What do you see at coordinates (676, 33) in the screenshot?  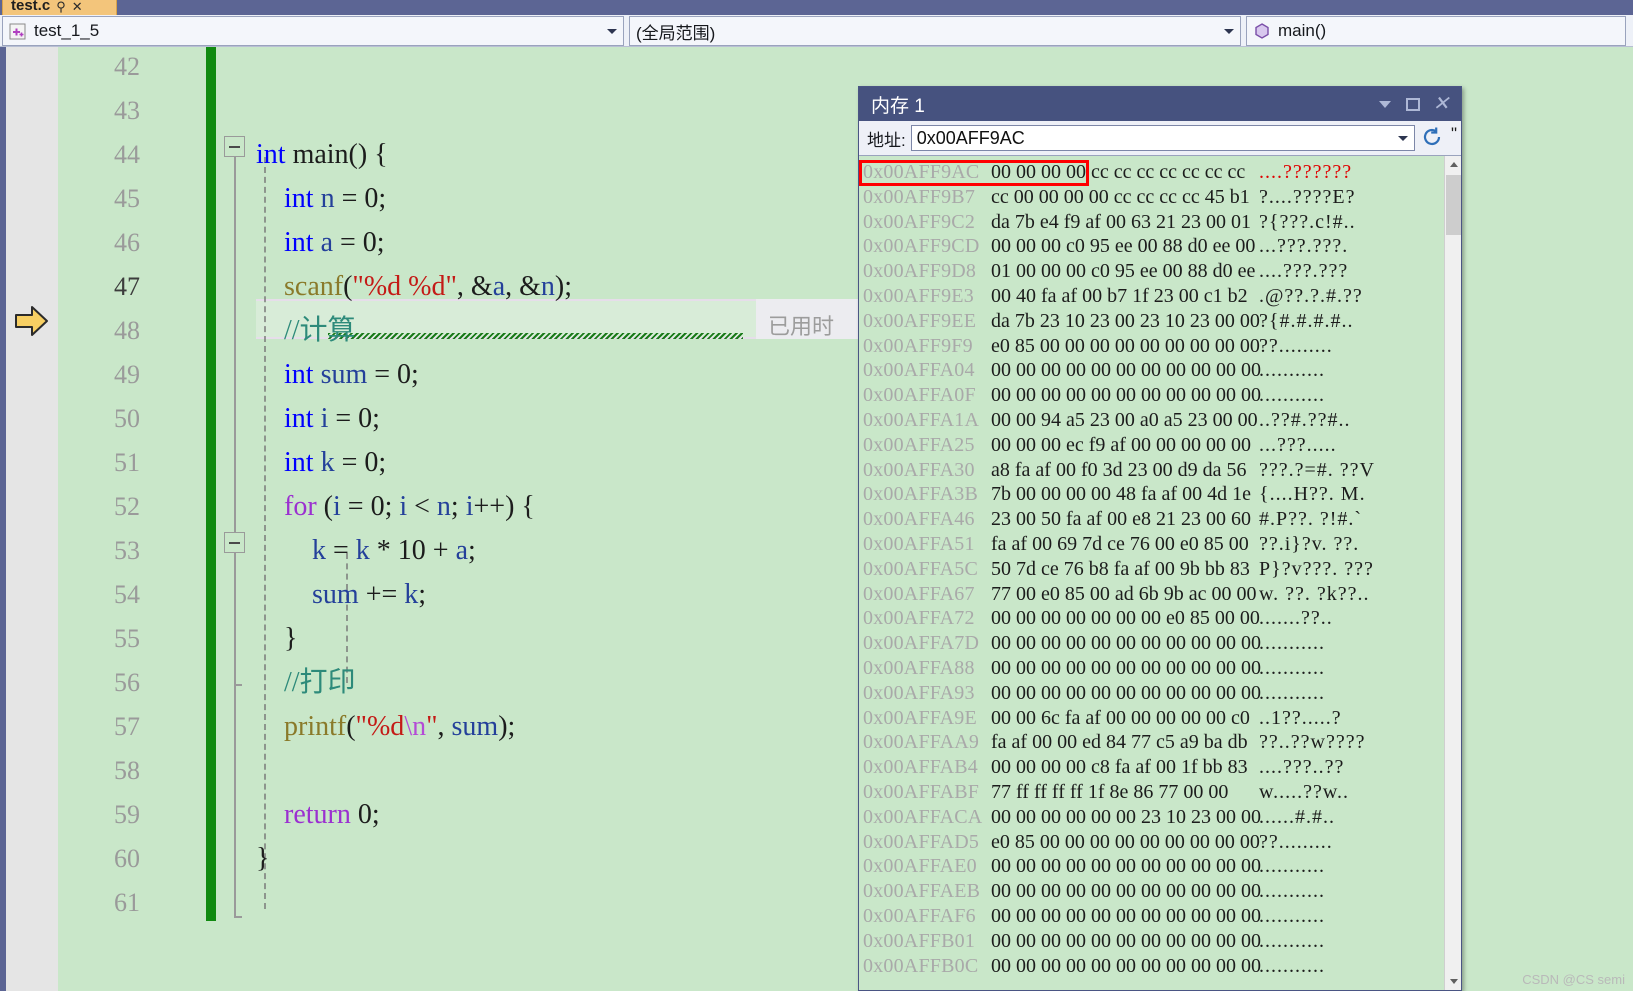 I see `scope-combo-value: (全局范围)` at bounding box center [676, 33].